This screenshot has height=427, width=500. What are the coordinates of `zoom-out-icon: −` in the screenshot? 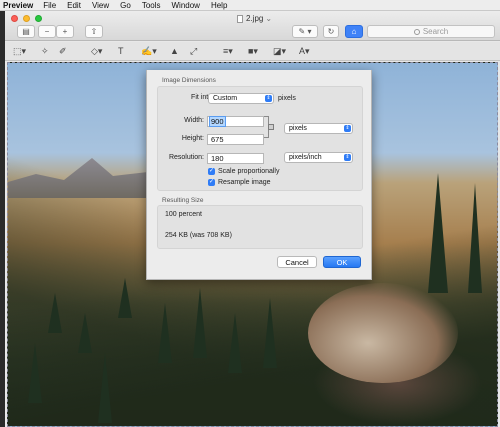 It's located at (47, 31).